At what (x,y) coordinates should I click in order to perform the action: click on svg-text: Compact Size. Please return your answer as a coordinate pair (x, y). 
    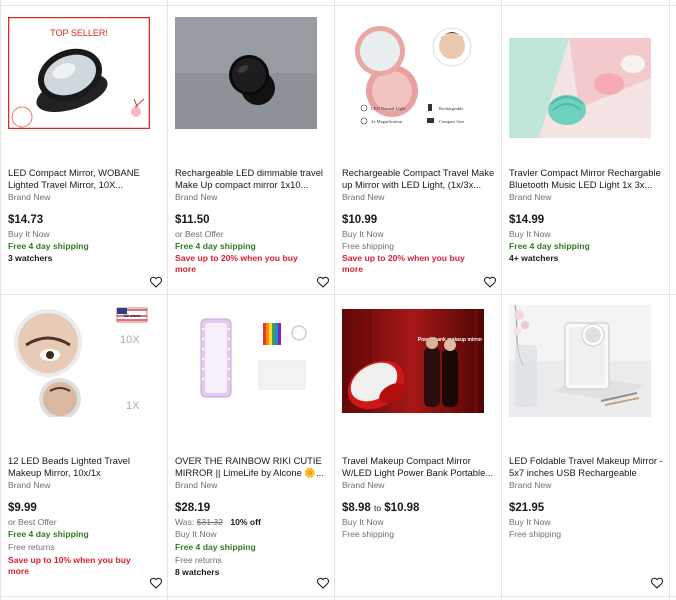
    Looking at the image, I should click on (451, 121).